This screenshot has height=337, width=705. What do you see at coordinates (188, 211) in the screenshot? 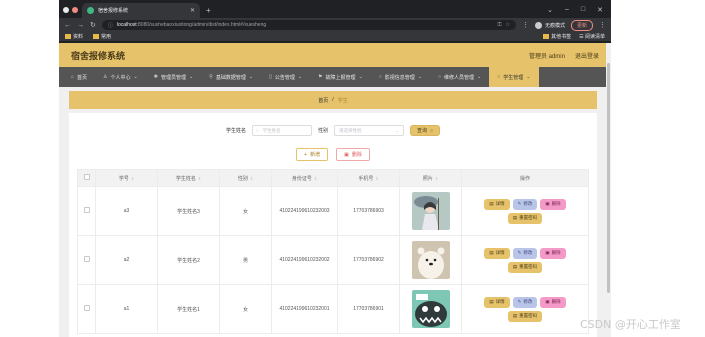
I see `cell-student-name: 学生姓名3` at bounding box center [188, 211].